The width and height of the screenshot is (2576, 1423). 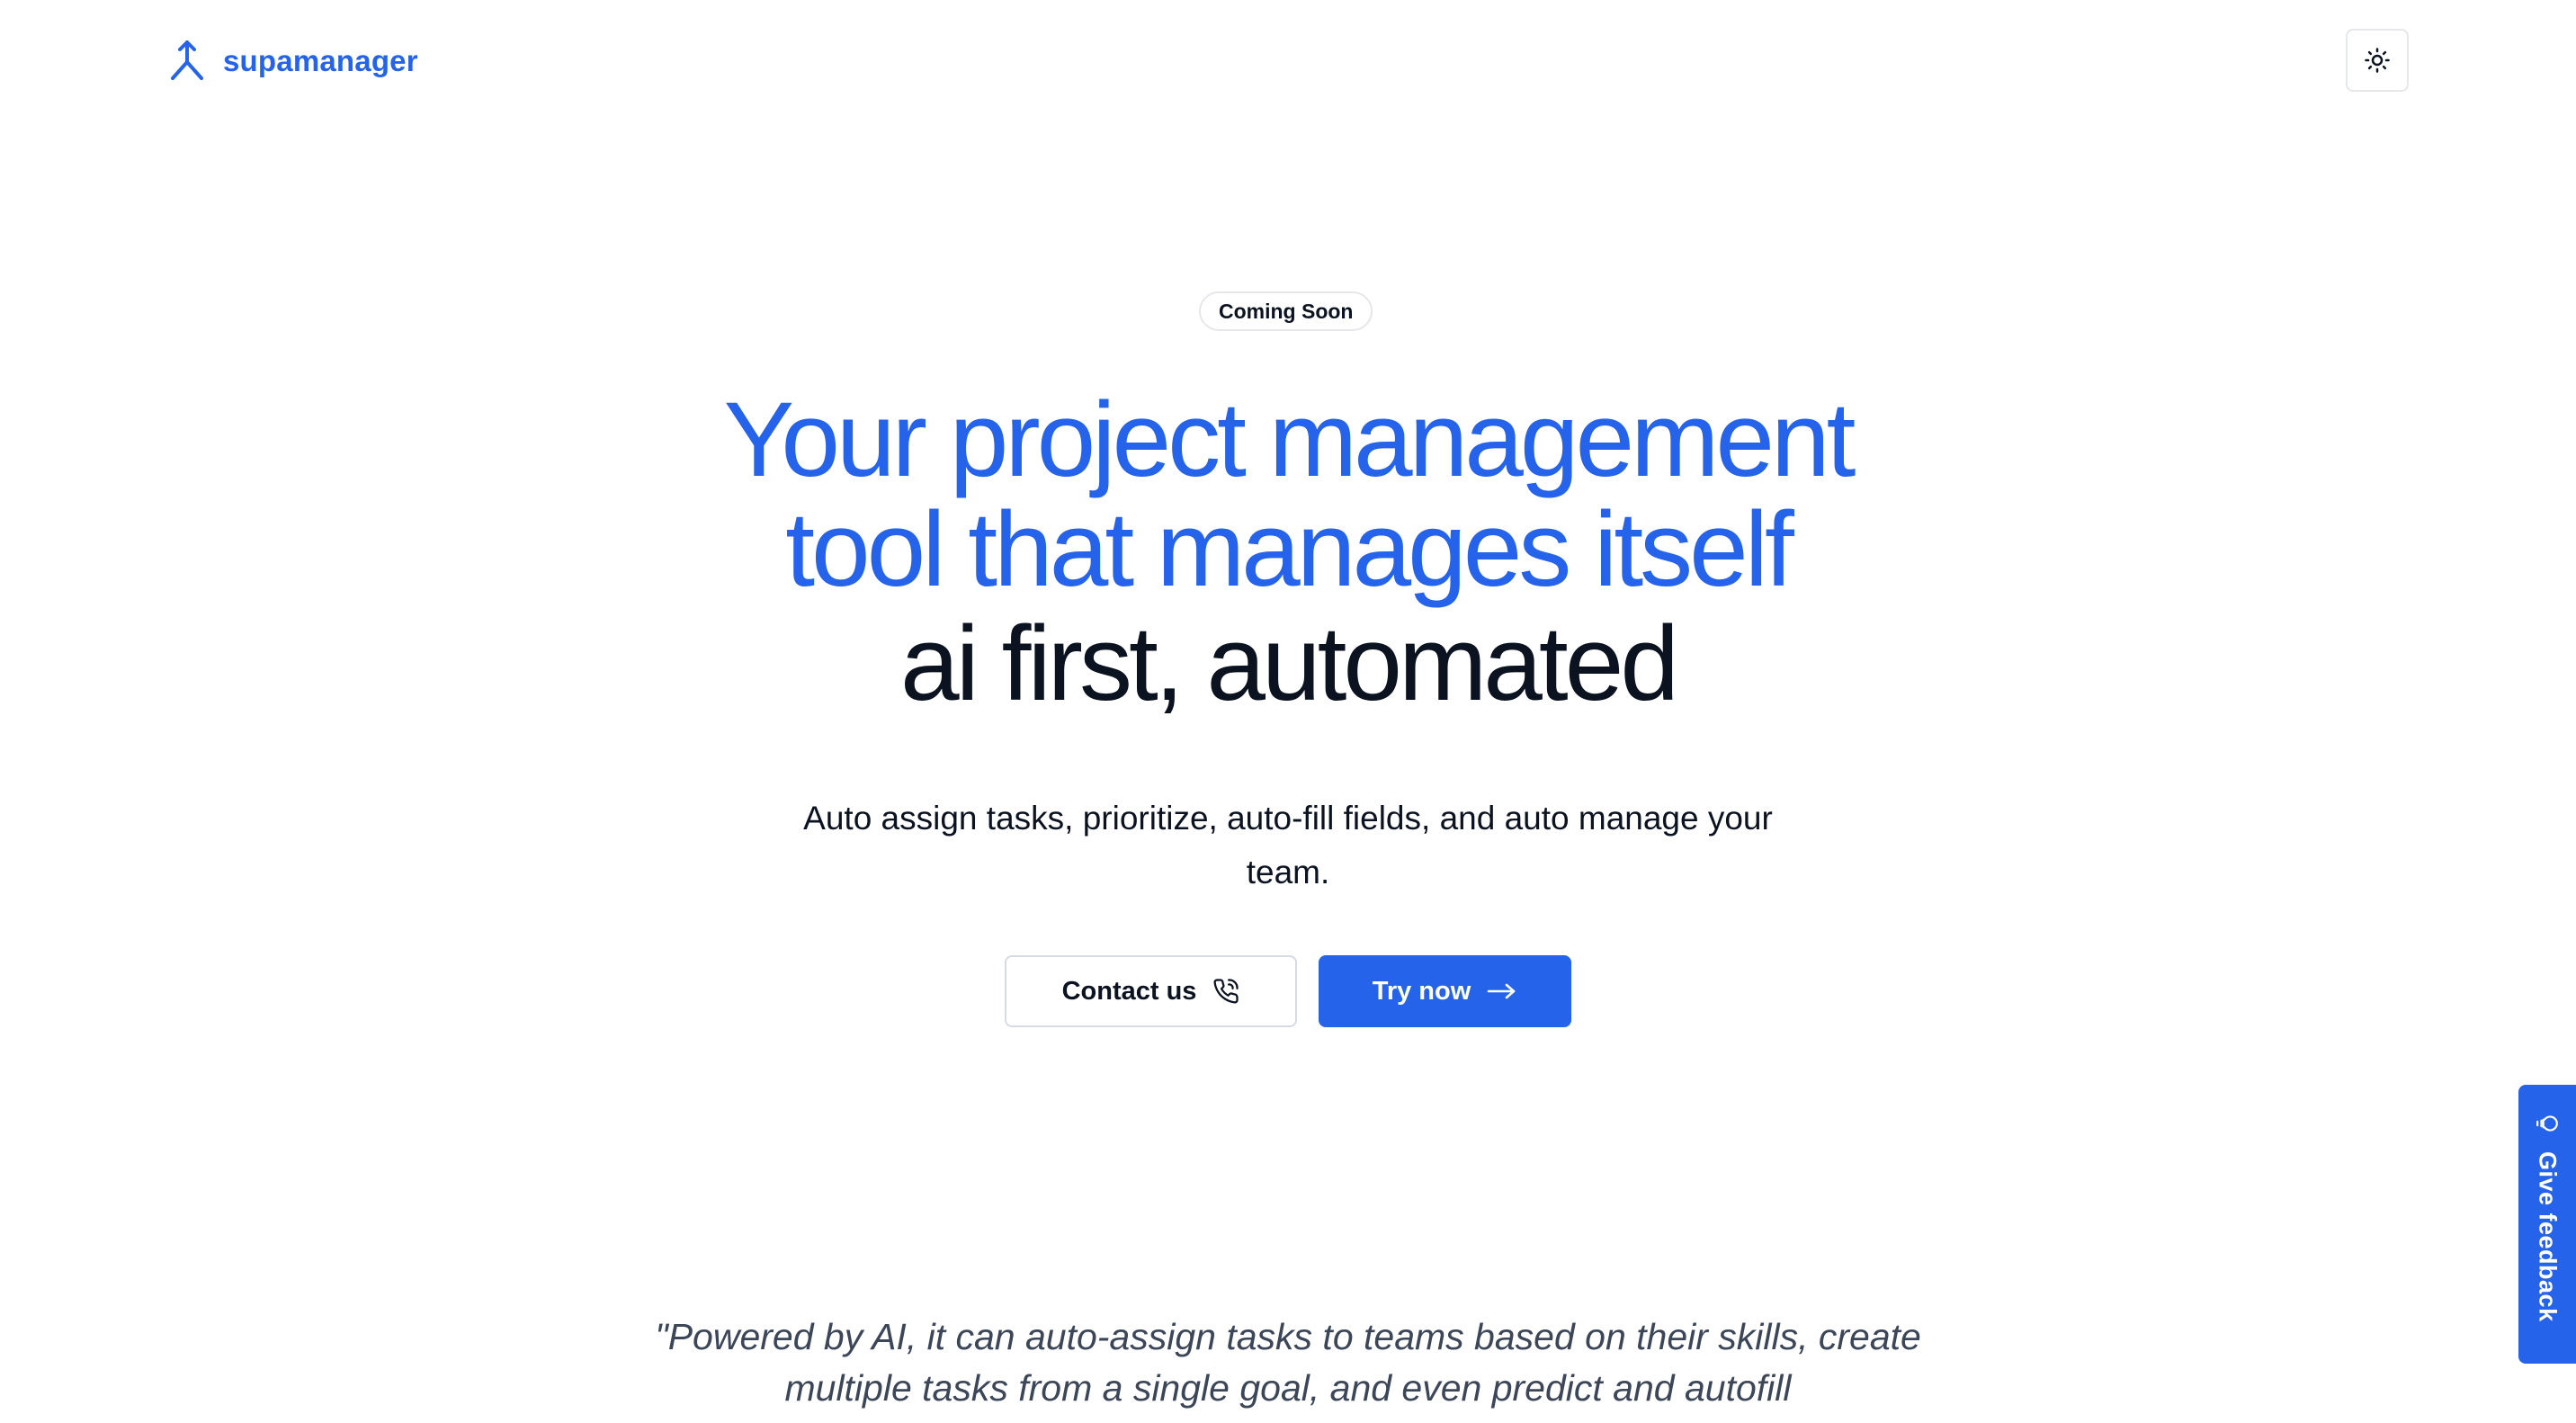 I want to click on contact-us-button: Contact us, so click(x=1151, y=991).